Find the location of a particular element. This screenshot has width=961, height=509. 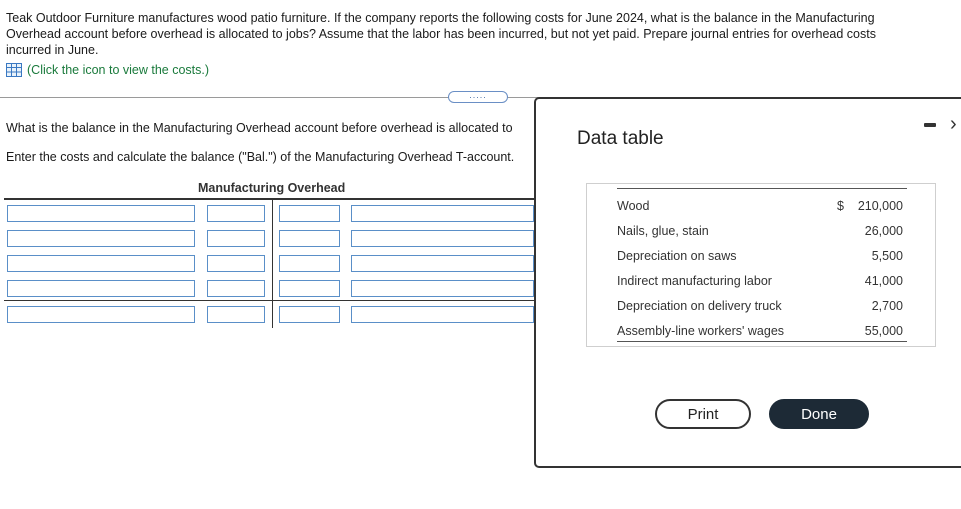

row-currency: $ is located at coordinates (840, 206).